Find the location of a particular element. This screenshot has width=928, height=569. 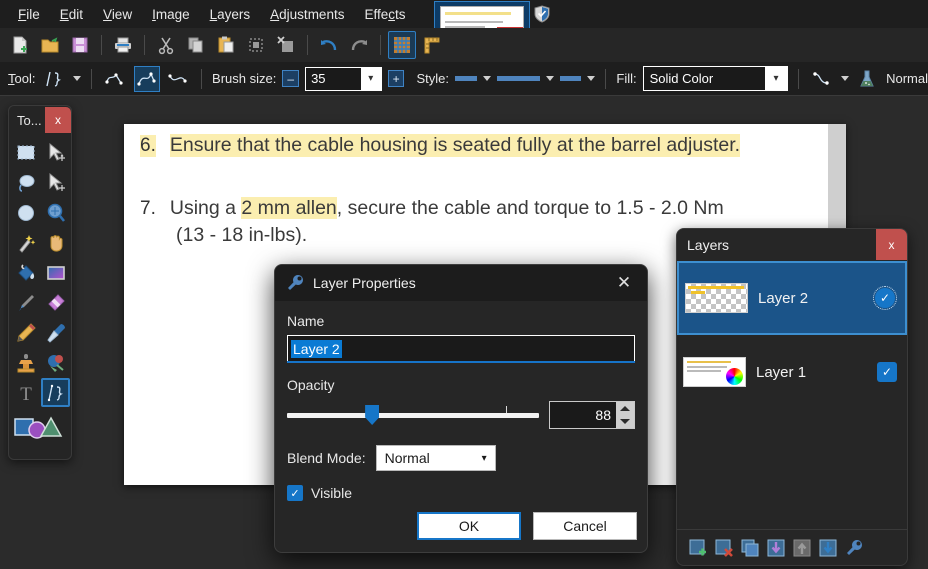

move-layer-down-icon is located at coordinates (828, 548).